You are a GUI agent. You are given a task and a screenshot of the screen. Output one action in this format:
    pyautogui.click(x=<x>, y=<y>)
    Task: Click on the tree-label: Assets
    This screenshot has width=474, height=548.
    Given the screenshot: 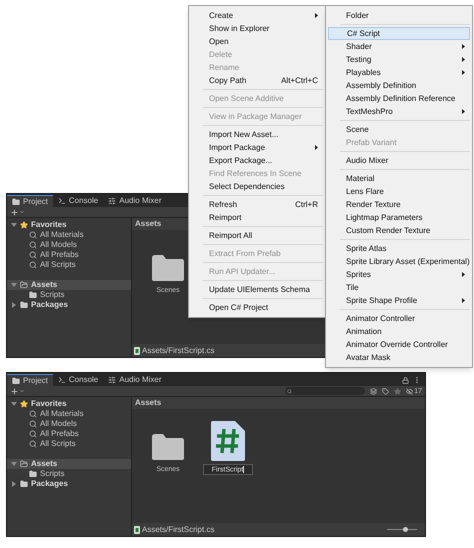 What is the action you would take?
    pyautogui.click(x=44, y=464)
    